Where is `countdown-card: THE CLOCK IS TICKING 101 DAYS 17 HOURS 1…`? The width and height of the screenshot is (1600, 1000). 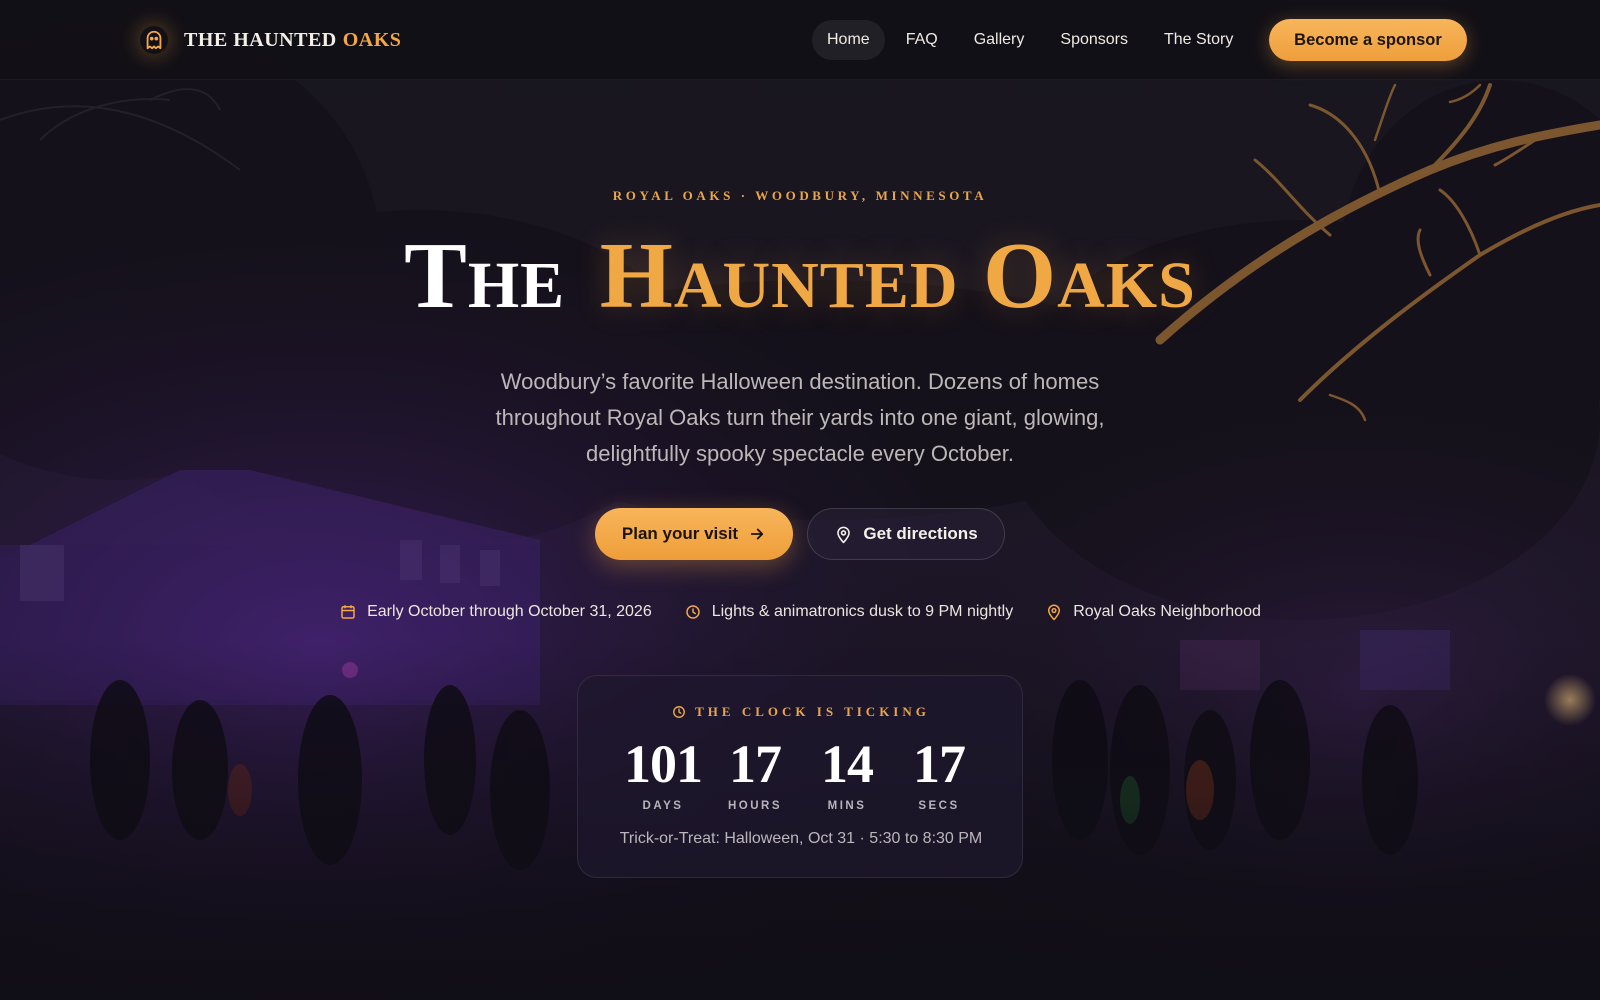 countdown-card: THE CLOCK IS TICKING 101 DAYS 17 HOURS 1… is located at coordinates (800, 776).